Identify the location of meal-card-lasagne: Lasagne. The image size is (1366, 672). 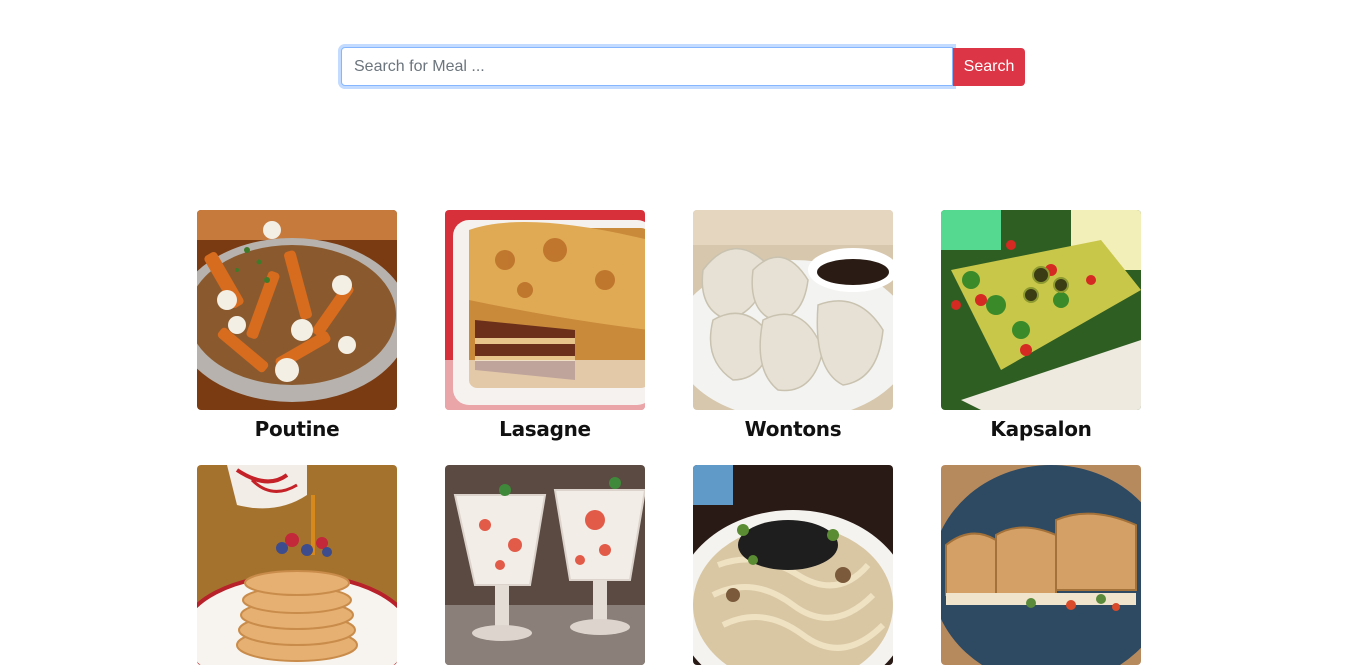
(545, 325).